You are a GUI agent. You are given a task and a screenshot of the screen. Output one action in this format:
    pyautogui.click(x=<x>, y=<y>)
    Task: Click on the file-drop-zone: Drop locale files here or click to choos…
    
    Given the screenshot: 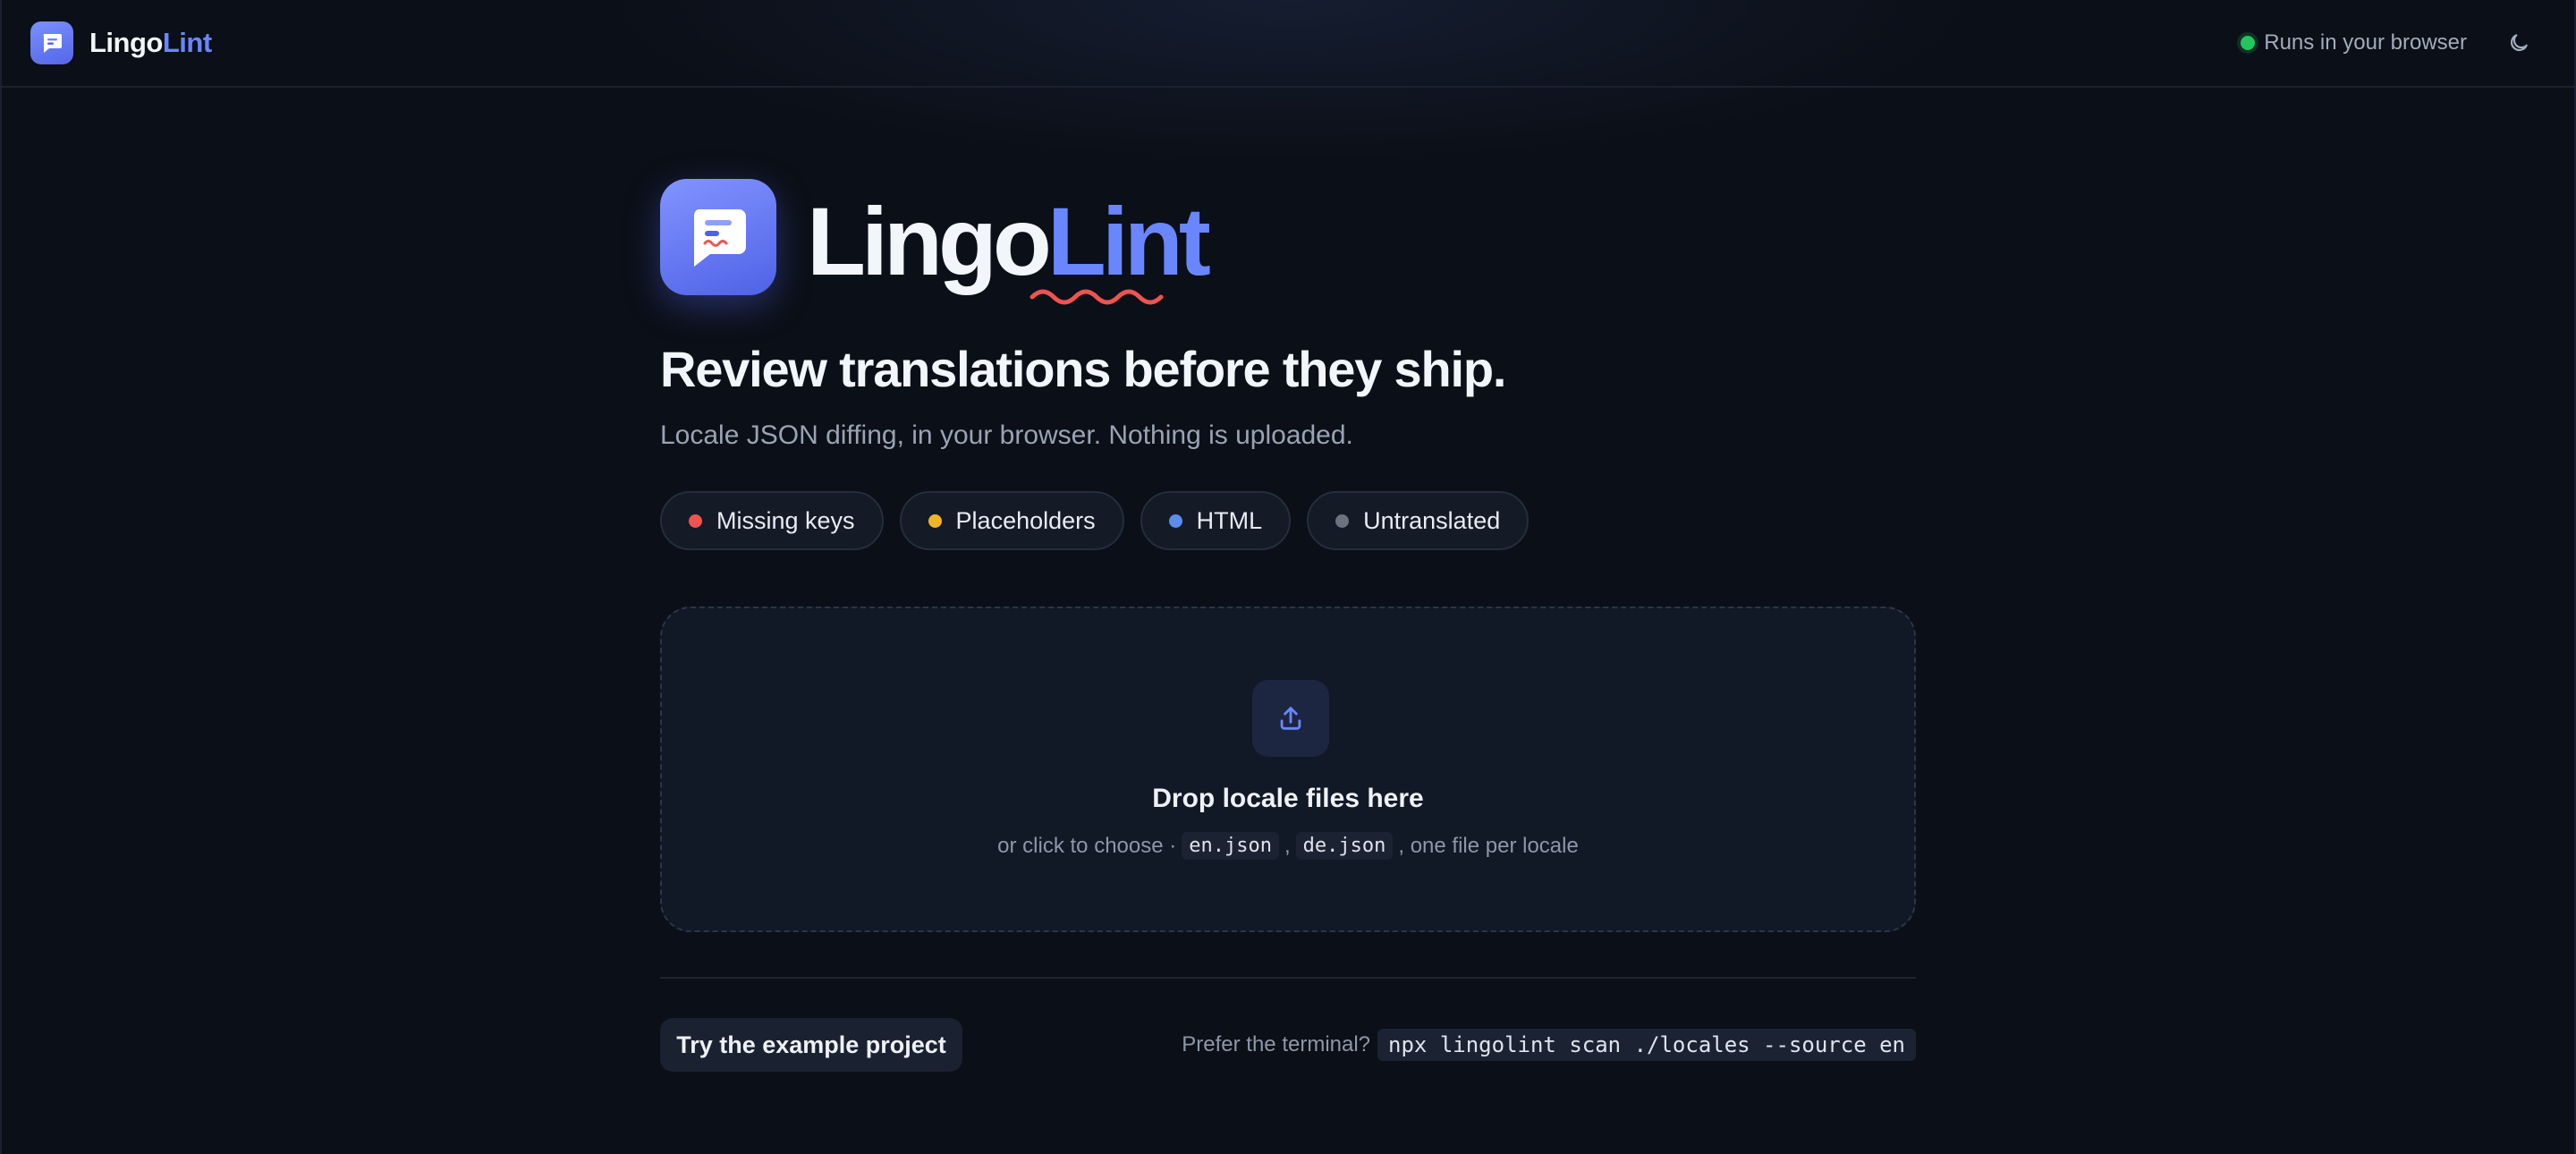 What is the action you would take?
    pyautogui.click(x=1288, y=769)
    